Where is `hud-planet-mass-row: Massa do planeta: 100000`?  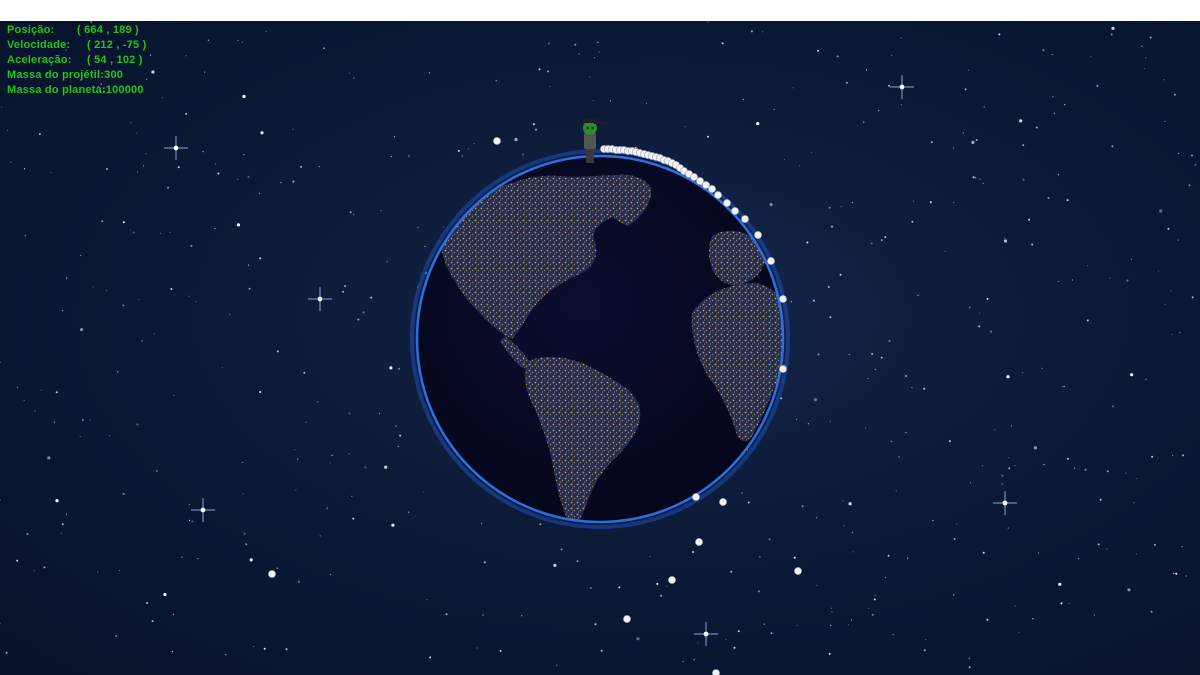 hud-planet-mass-row: Massa do planeta: 100000 is located at coordinates (76, 90).